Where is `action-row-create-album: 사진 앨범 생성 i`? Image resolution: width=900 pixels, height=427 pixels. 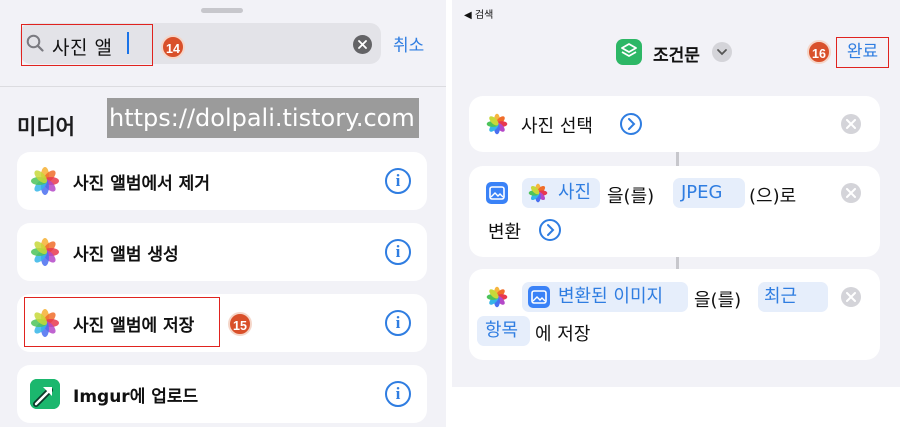 action-row-create-album: 사진 앨범 생성 i is located at coordinates (222, 252).